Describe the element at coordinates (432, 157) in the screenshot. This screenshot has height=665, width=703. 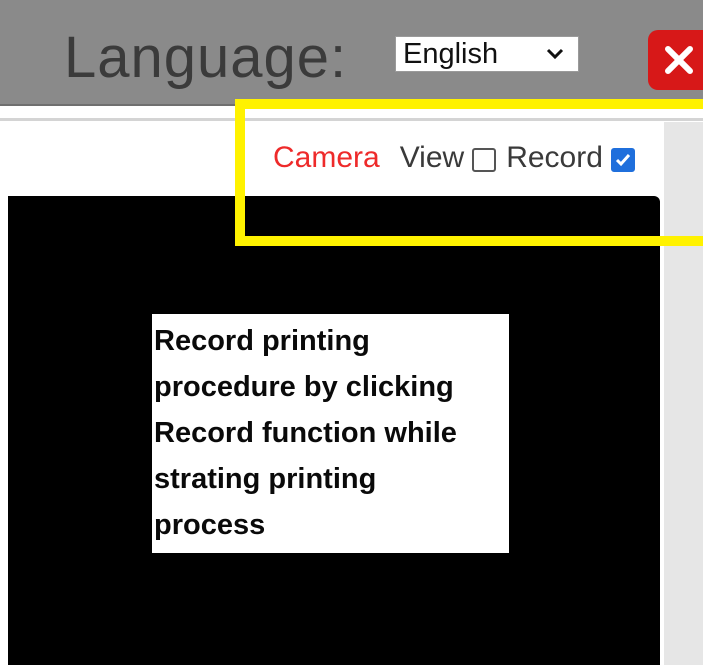
I see `view-label: View` at that location.